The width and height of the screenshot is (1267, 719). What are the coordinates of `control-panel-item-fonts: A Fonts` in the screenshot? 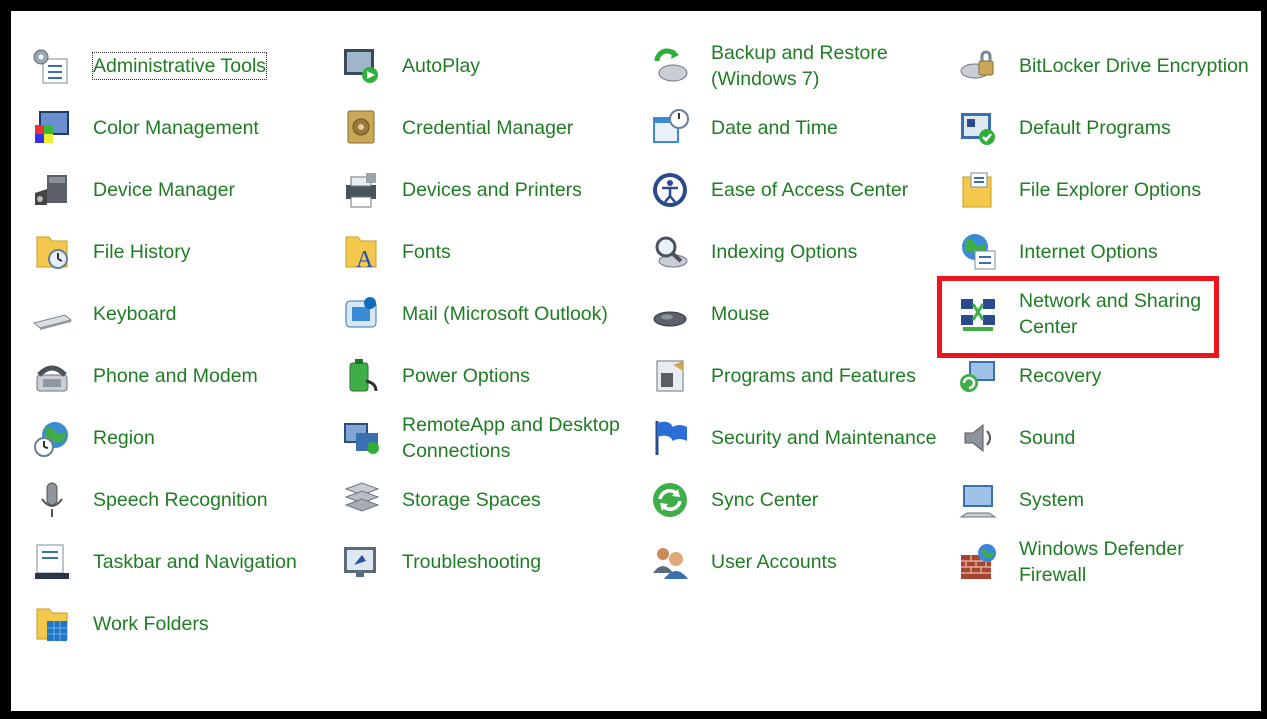 It's located at (490, 252).